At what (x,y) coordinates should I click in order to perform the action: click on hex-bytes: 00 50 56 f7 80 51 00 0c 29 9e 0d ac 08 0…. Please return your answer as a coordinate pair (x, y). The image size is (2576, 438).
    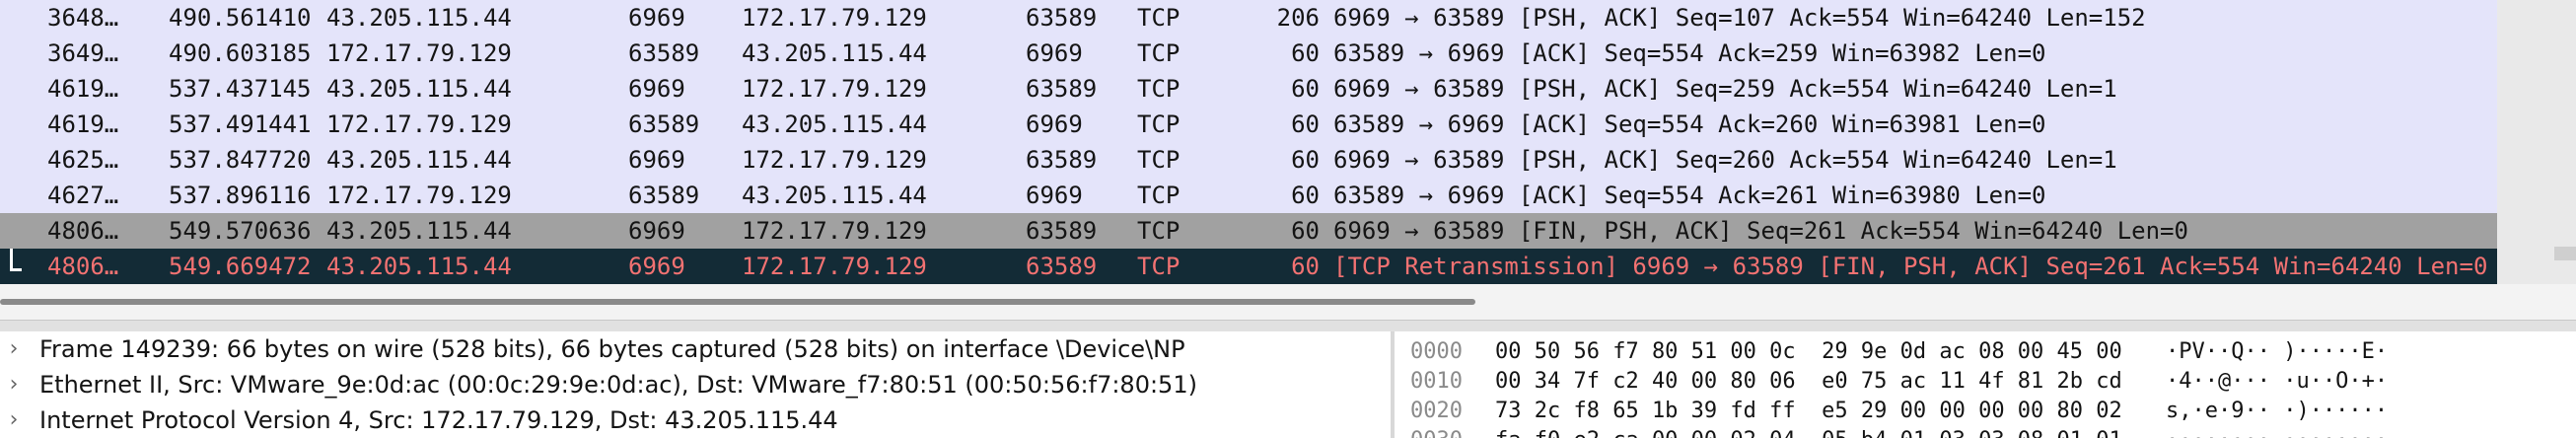
    Looking at the image, I should click on (1808, 352).